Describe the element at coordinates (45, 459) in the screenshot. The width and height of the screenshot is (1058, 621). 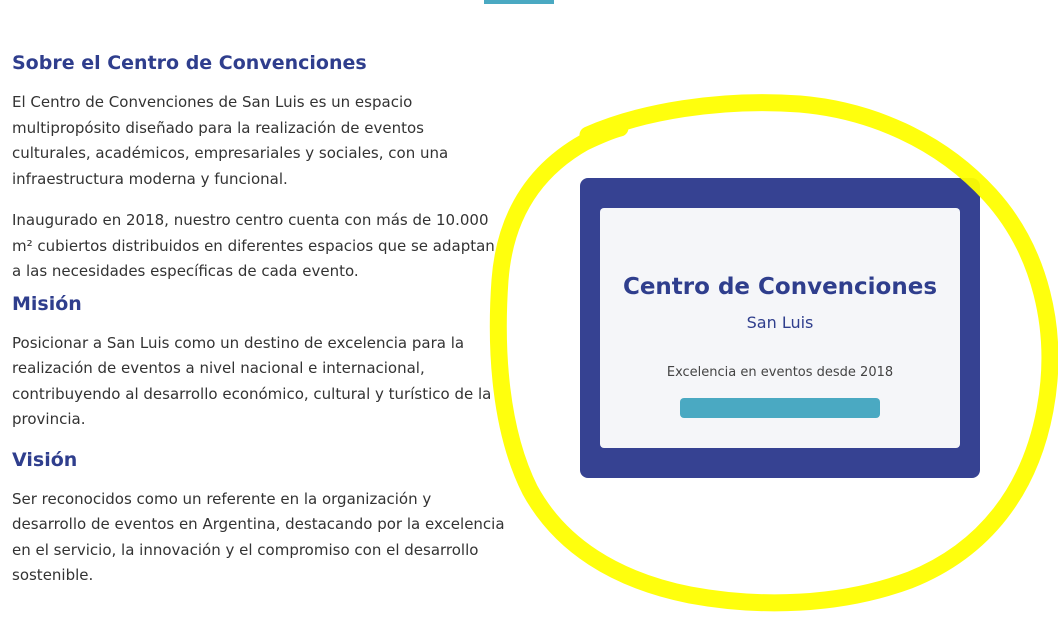
I see `vision-heading: Visión` at that location.